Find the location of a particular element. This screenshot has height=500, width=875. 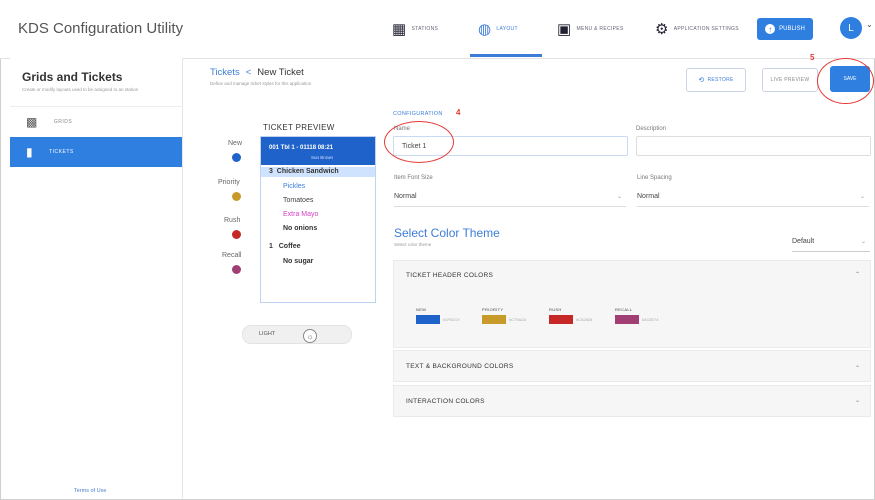

color-theme-subtitle: Select color theme is located at coordinates (413, 244).